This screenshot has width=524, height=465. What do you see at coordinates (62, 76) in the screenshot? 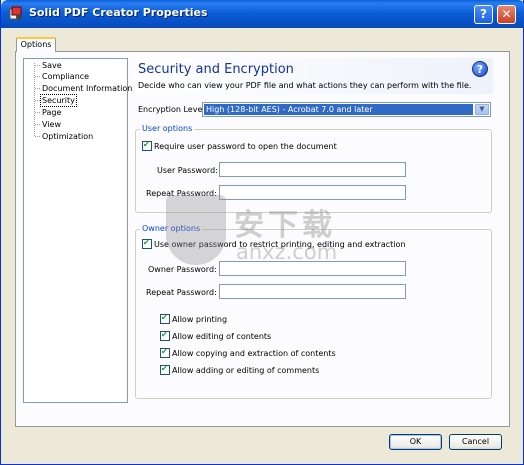
I see `tree-item-compliance: Compliance` at bounding box center [62, 76].